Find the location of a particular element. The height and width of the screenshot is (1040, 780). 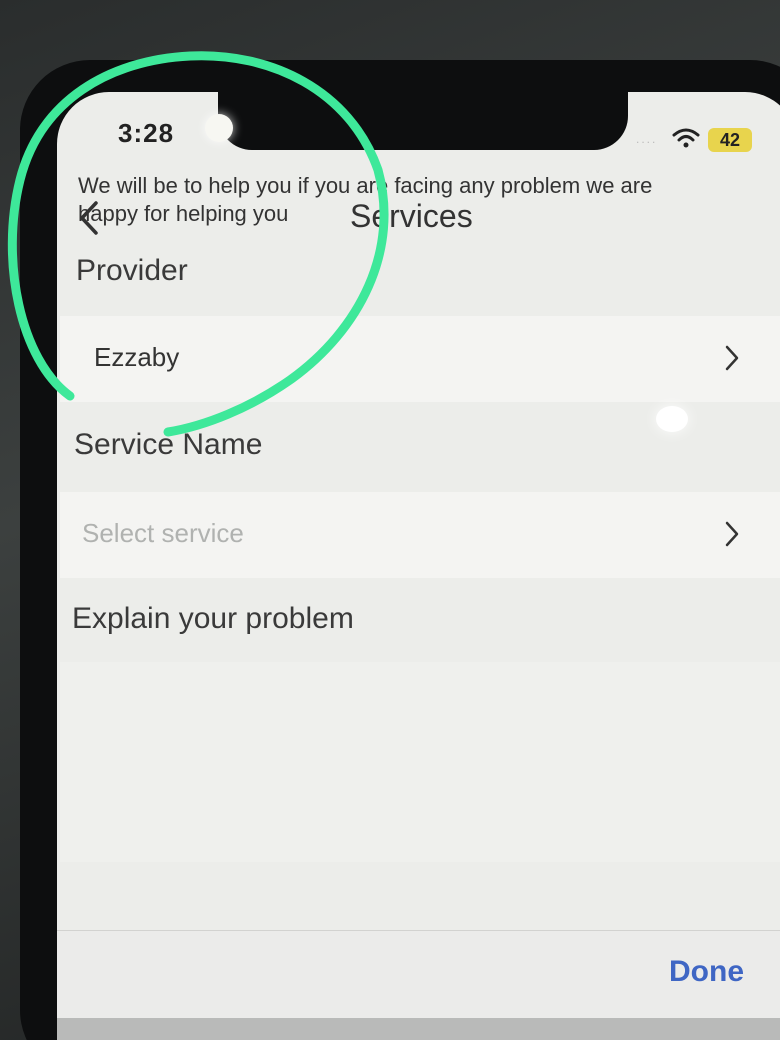

screen-glare is located at coordinates (672, 419).